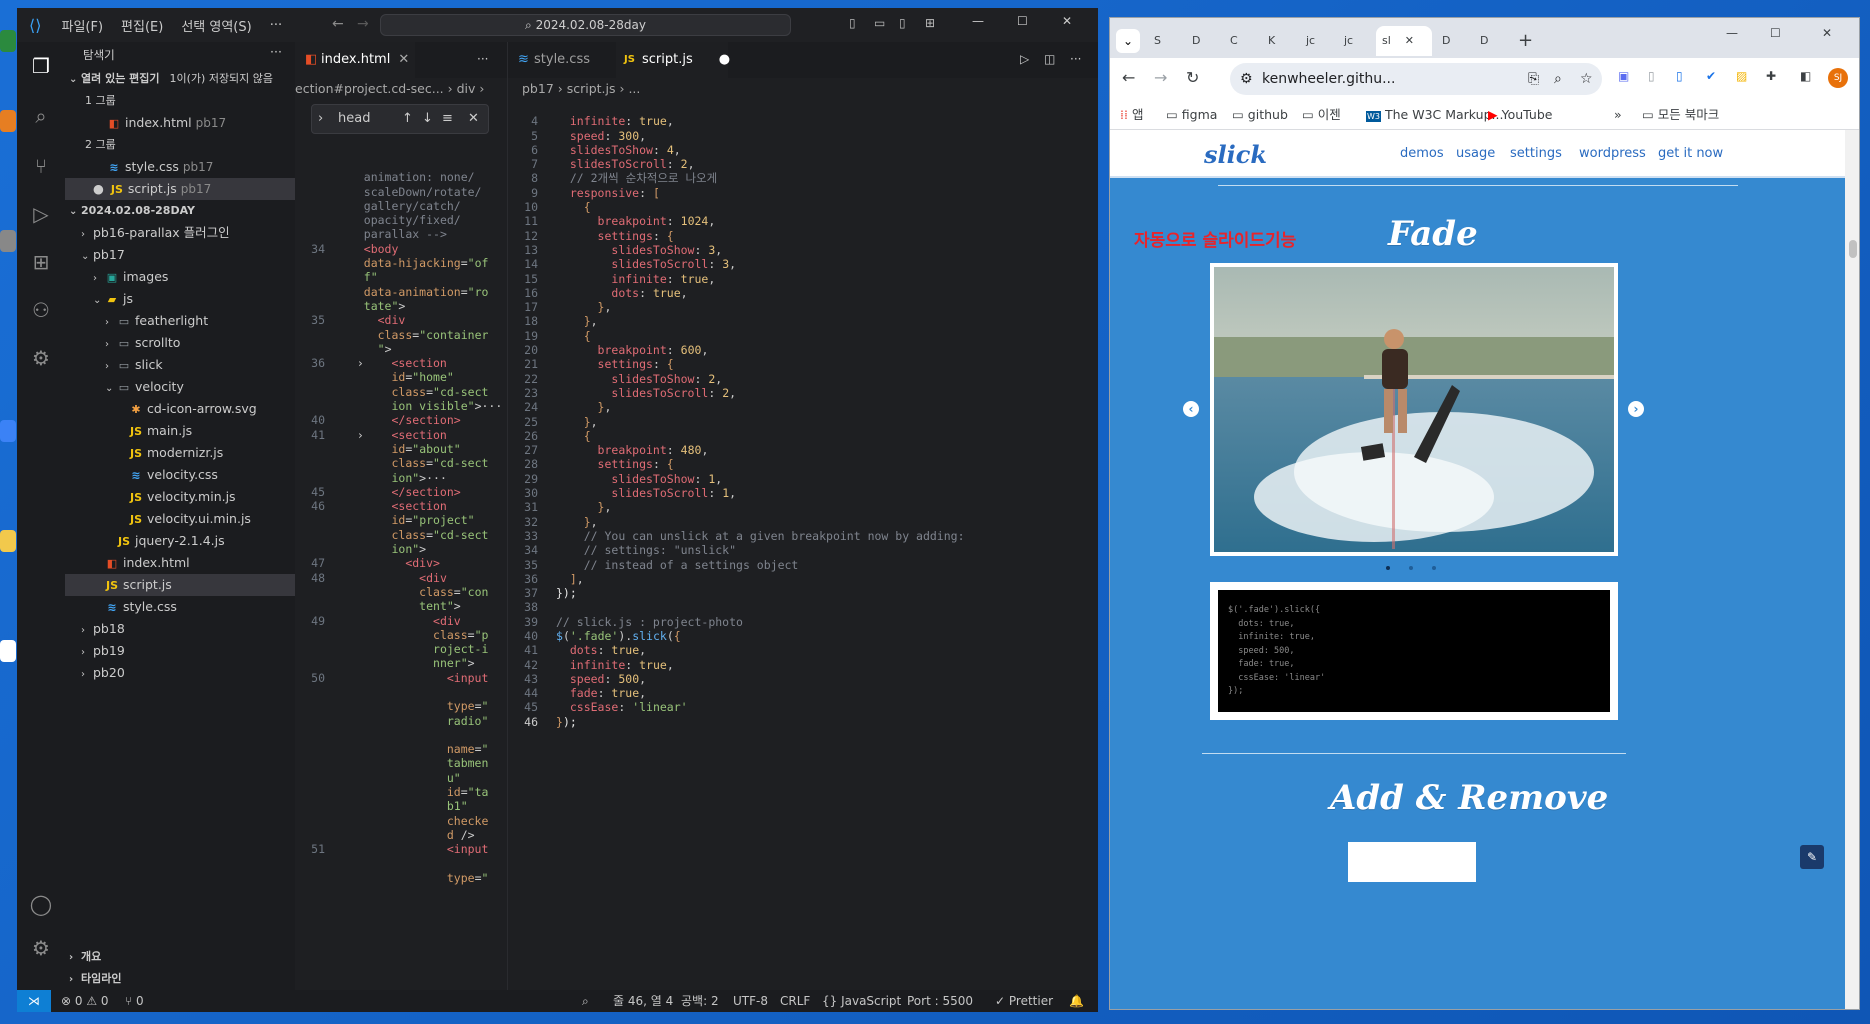  What do you see at coordinates (1024, 1001) in the screenshot?
I see `status-prettier: ✓ Prettier` at bounding box center [1024, 1001].